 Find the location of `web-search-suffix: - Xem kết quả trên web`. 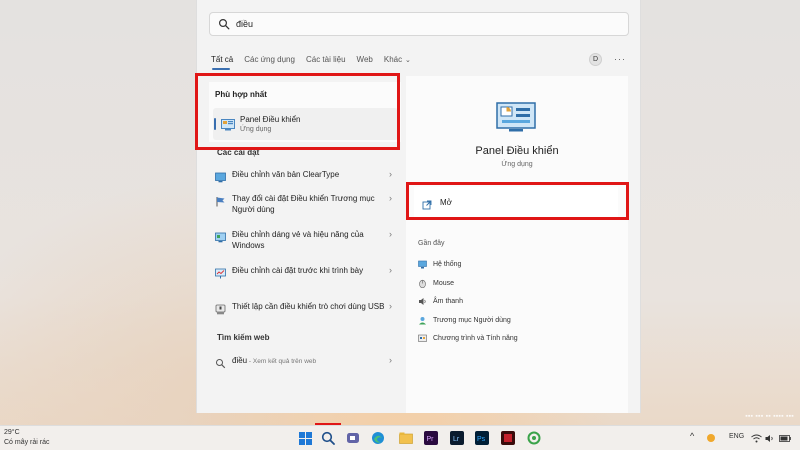

web-search-suffix: - Xem kết quả trên web is located at coordinates (282, 361).